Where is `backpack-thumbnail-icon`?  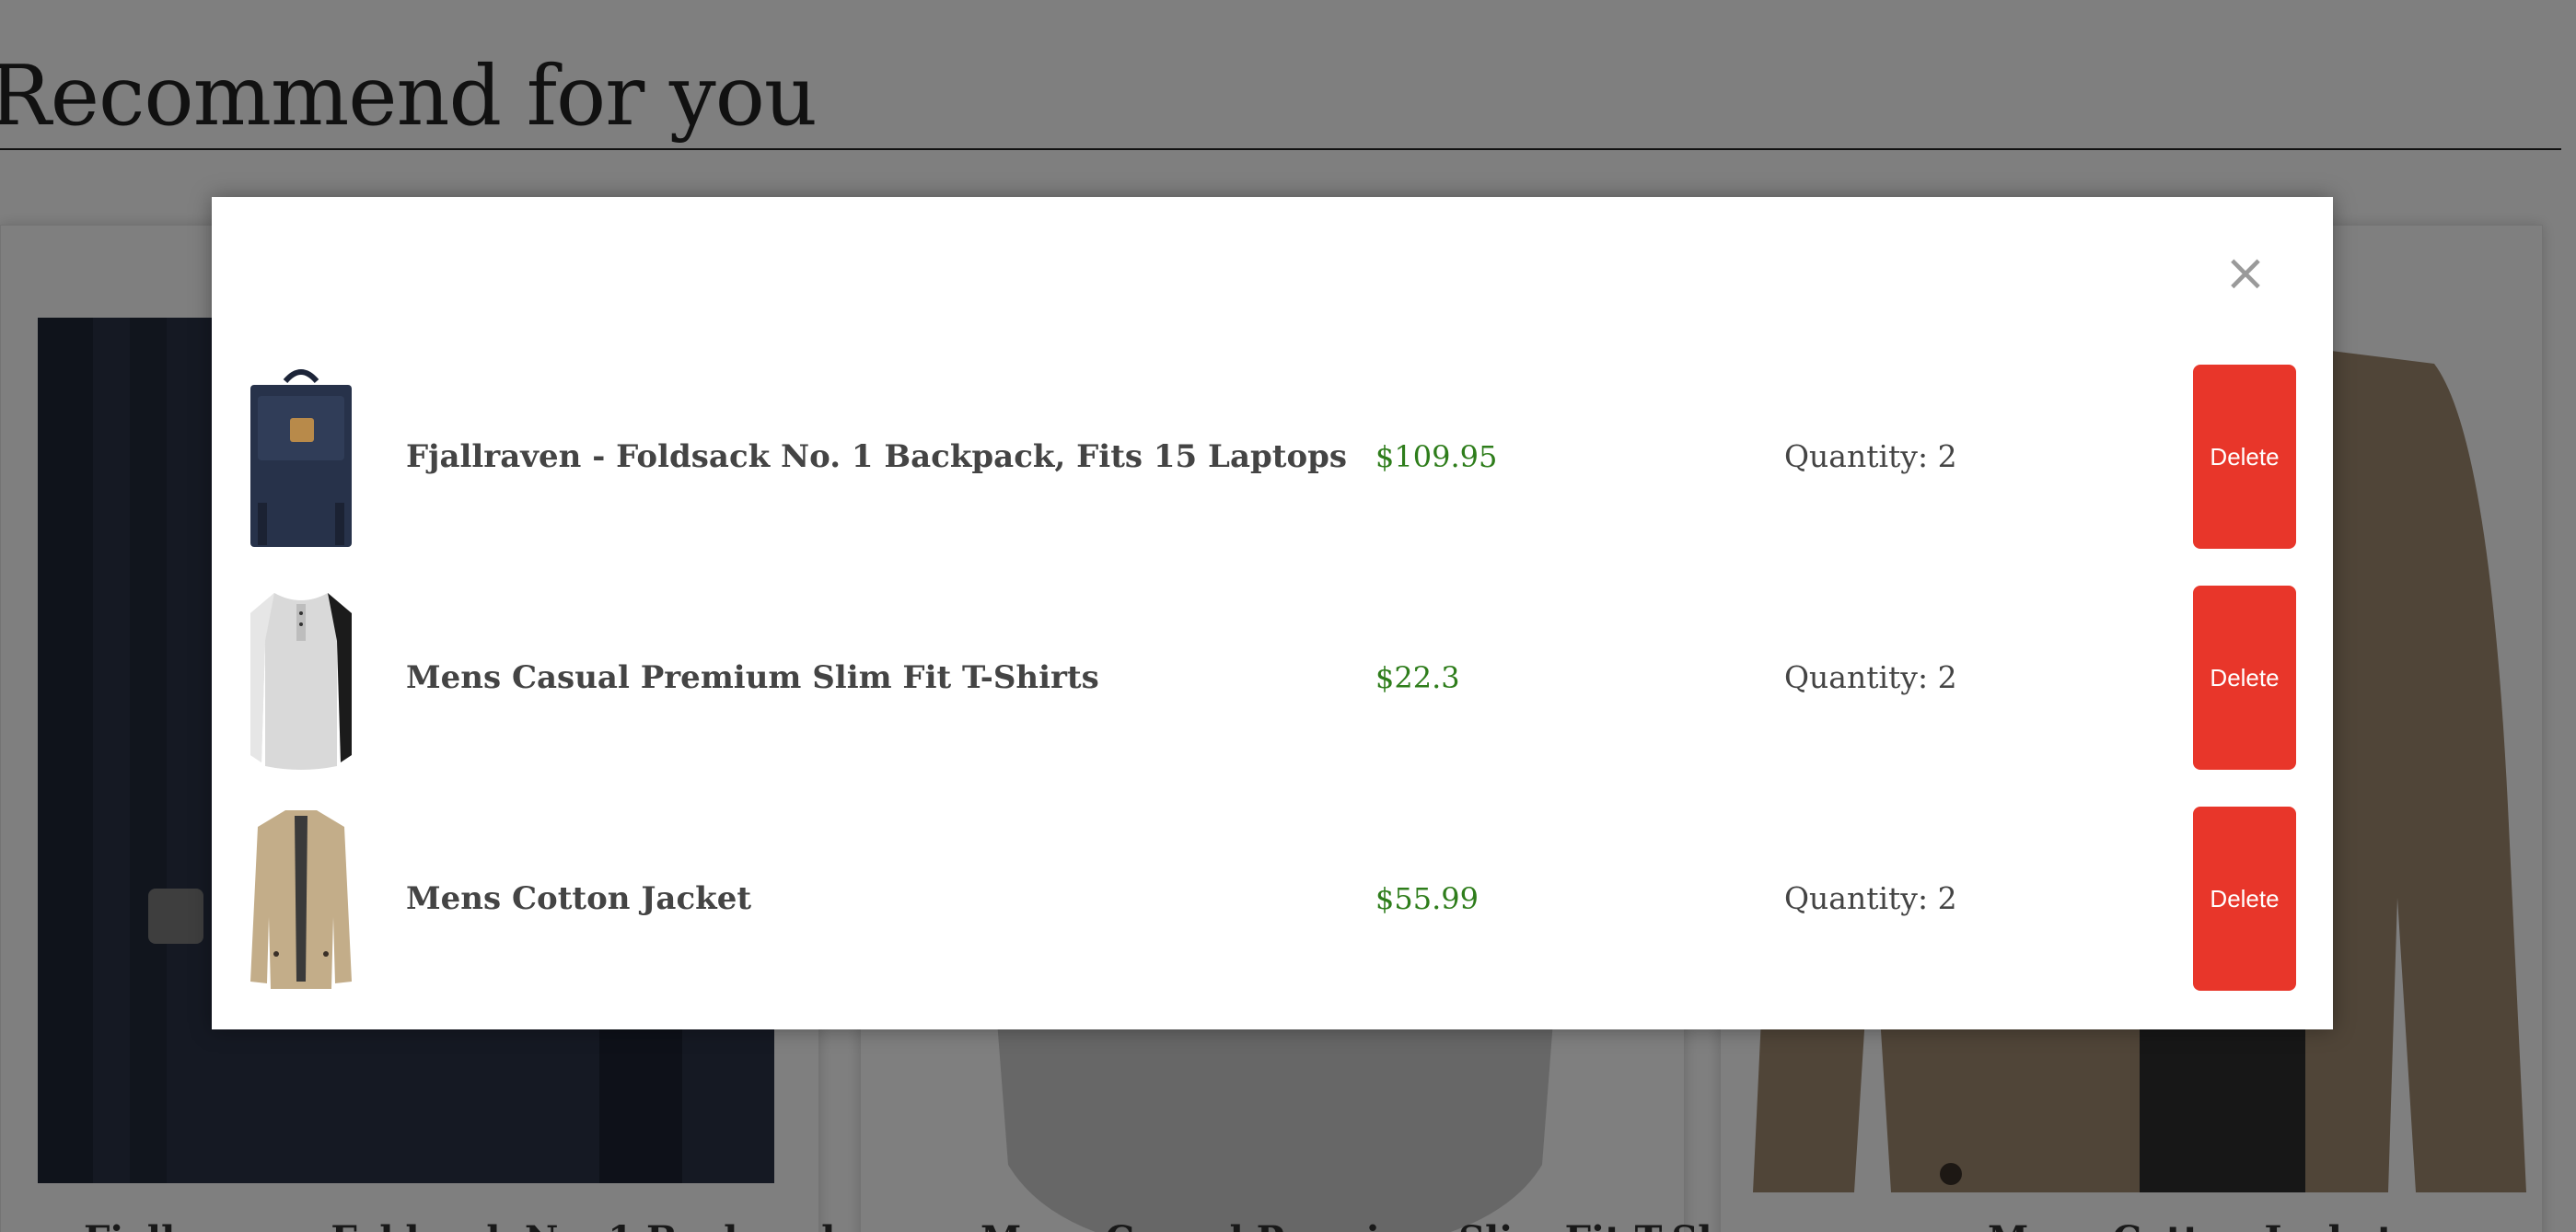
backpack-thumbnail-icon is located at coordinates (301, 458).